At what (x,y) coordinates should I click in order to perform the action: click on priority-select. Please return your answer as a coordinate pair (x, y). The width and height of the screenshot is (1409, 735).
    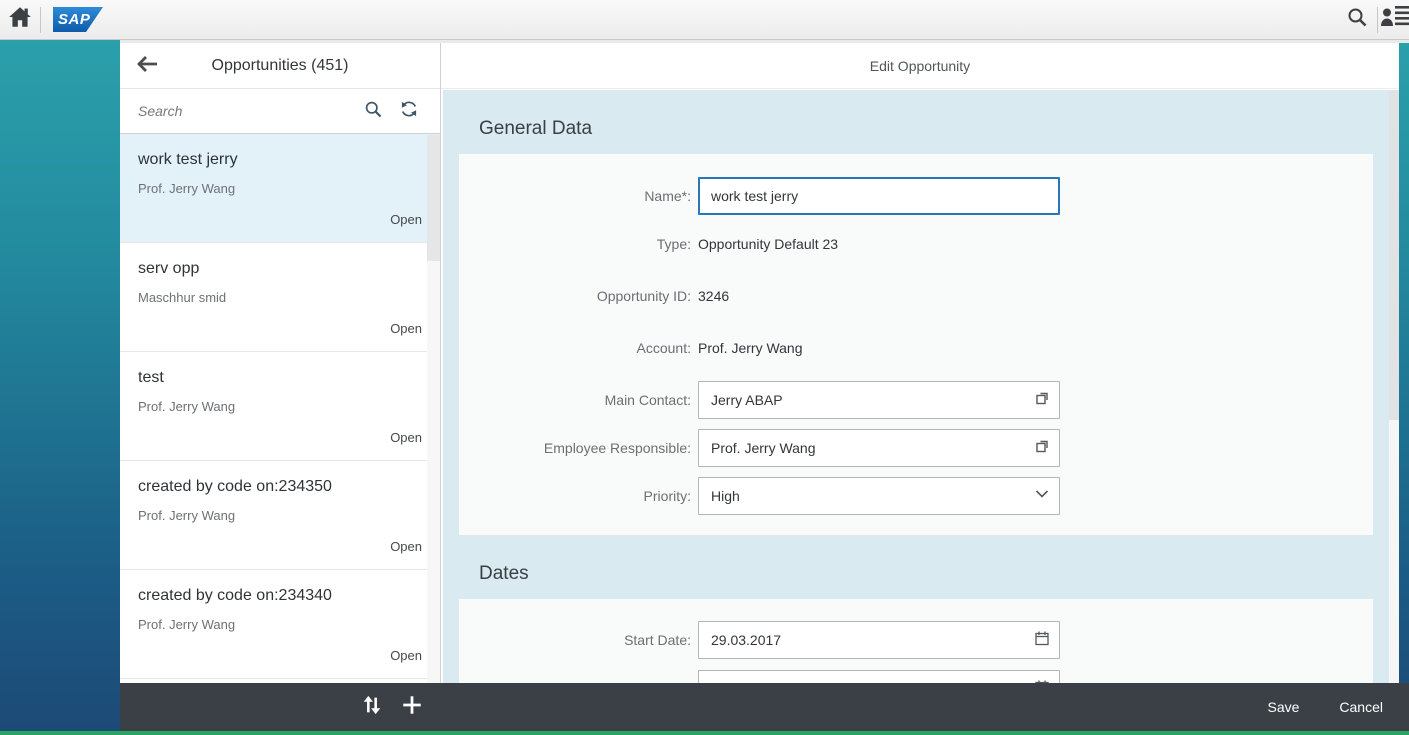
    Looking at the image, I should click on (879, 496).